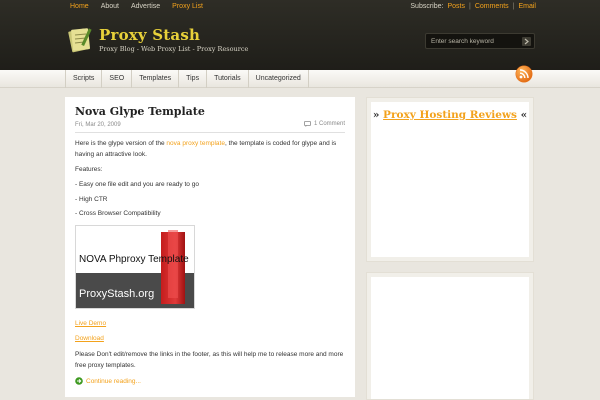  Describe the element at coordinates (110, 7) in the screenshot. I see `top-nav-about: About` at that location.